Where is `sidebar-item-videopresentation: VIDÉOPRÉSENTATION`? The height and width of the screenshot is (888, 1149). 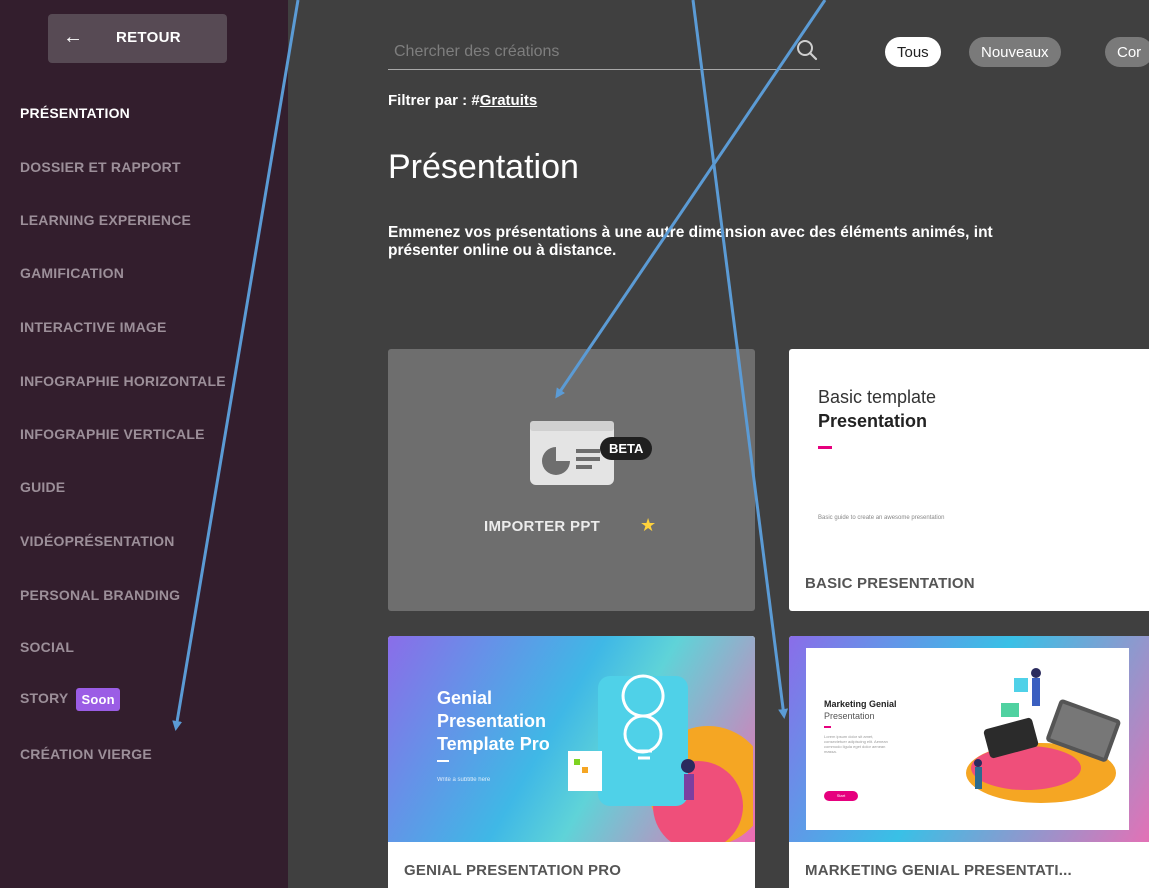 sidebar-item-videopresentation: VIDÉOPRÉSENTATION is located at coordinates (97, 541).